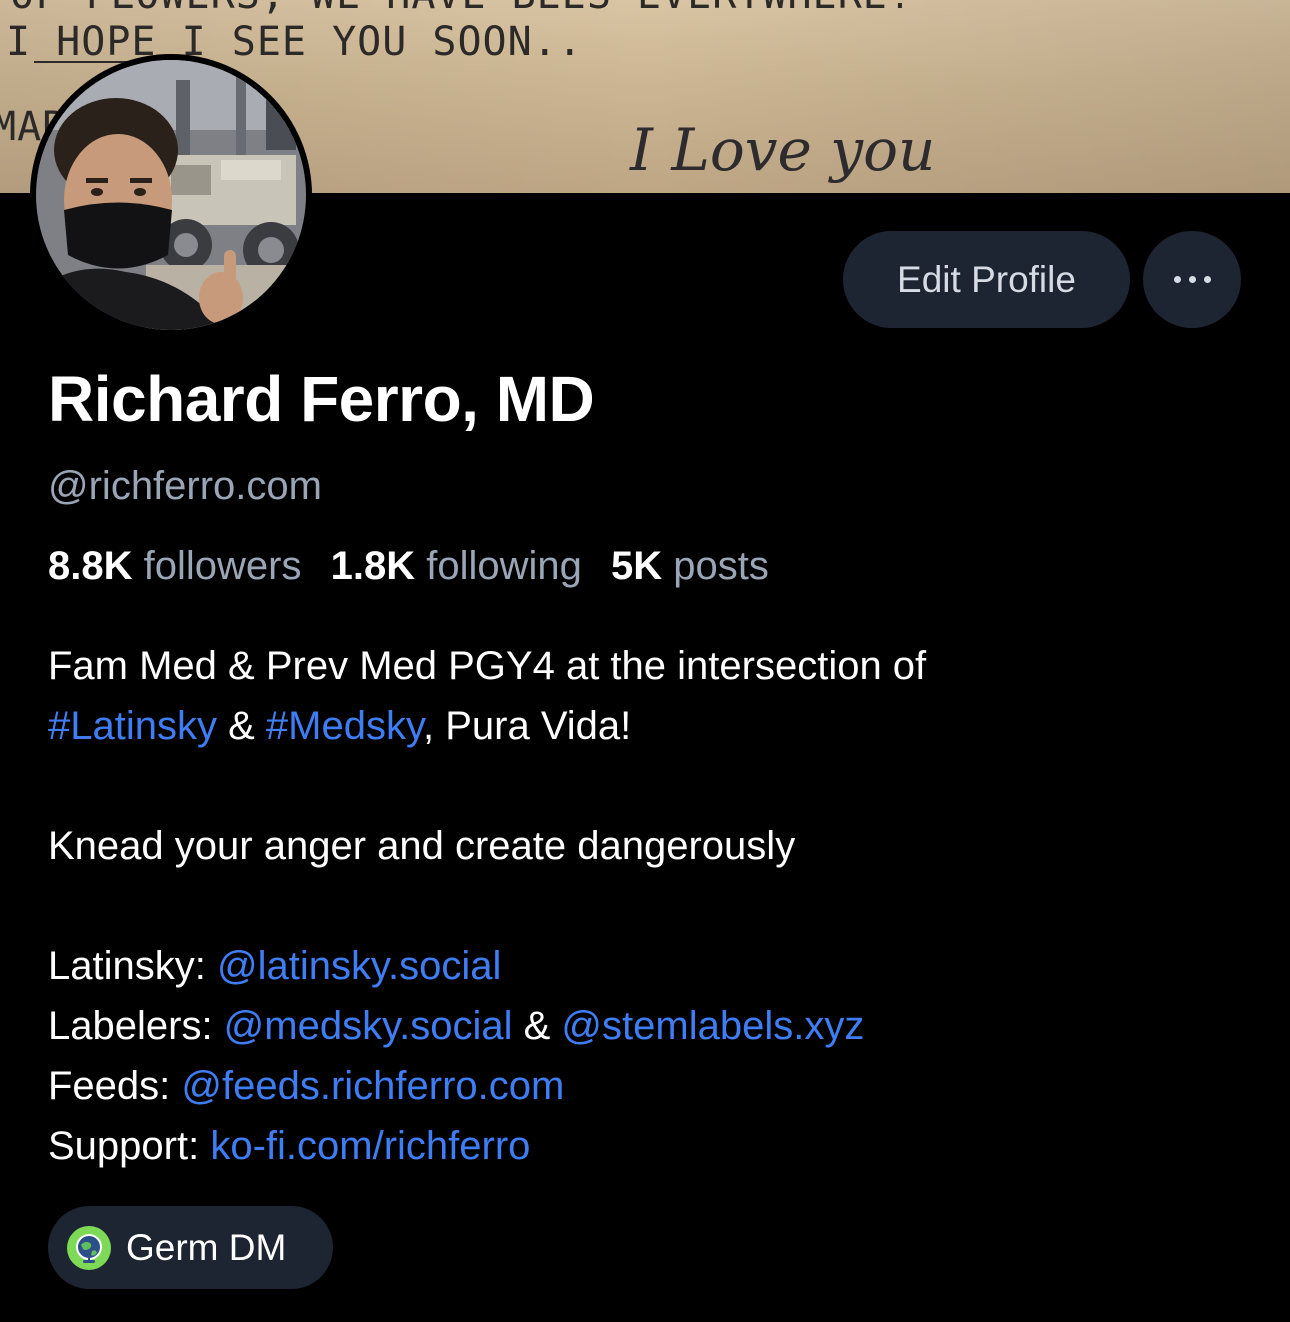  What do you see at coordinates (136, 1026) in the screenshot?
I see `labelers-label: Labelers:` at bounding box center [136, 1026].